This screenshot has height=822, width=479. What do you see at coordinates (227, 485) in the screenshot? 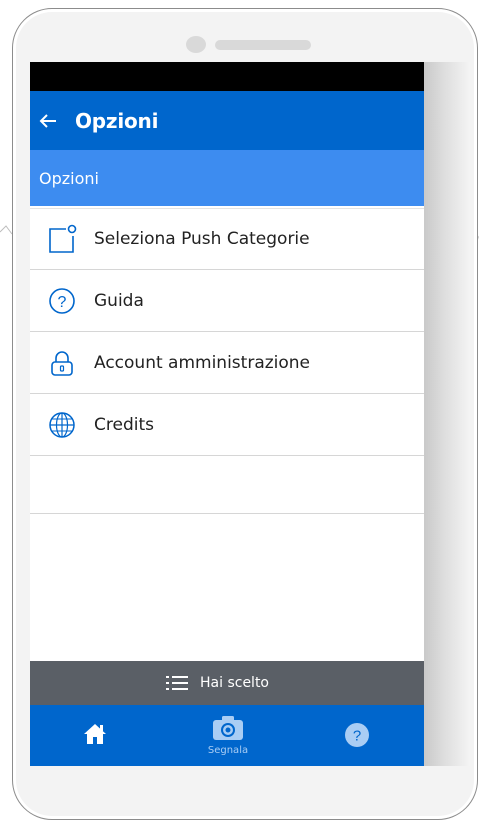
I see `empty-list-row` at bounding box center [227, 485].